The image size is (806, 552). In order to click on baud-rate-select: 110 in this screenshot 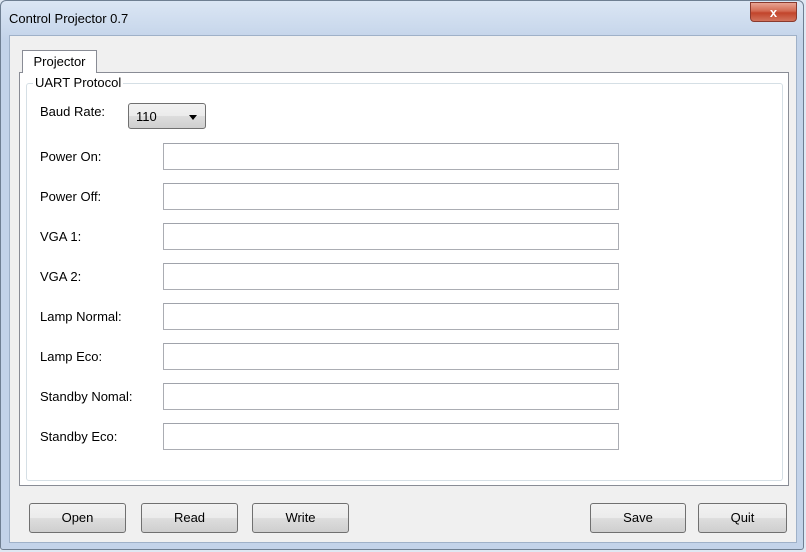, I will do `click(167, 116)`.